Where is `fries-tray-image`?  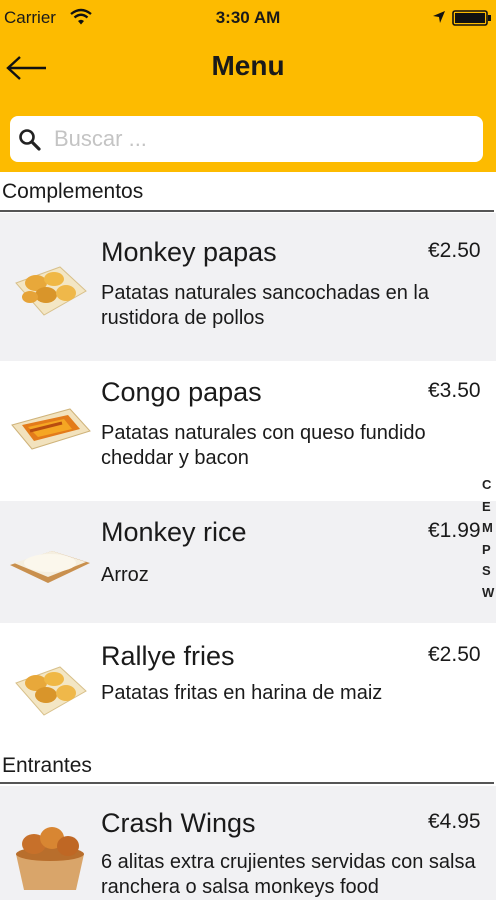 fries-tray-image is located at coordinates (51, 691).